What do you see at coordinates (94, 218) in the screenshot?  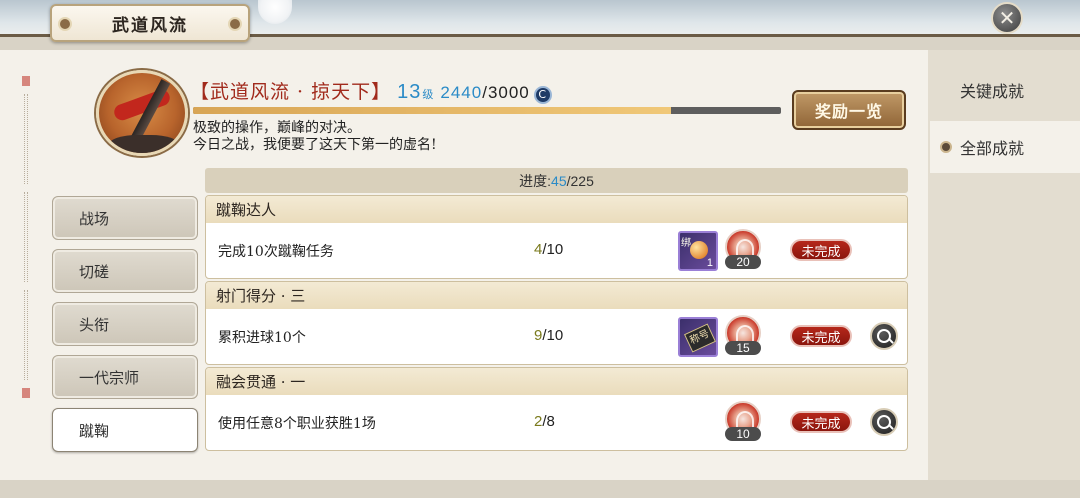 I see `category-label: 战场` at bounding box center [94, 218].